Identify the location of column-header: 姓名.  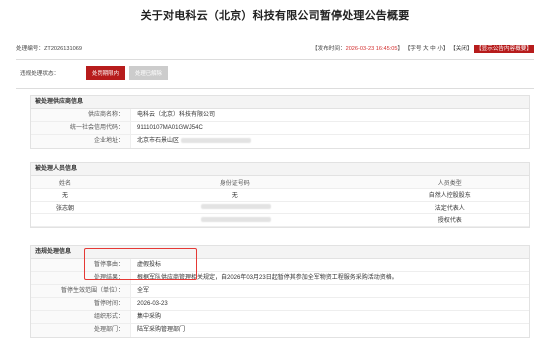
(65, 182).